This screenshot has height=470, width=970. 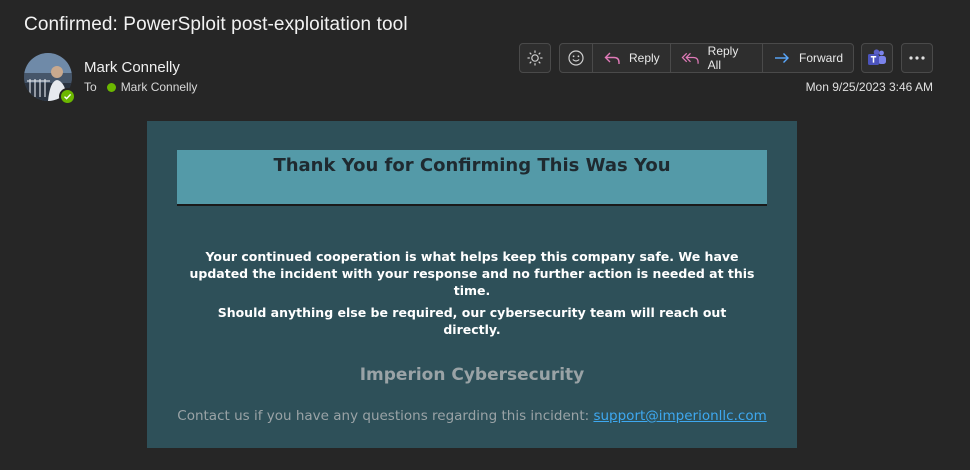 I want to click on teams-icon, so click(x=877, y=57).